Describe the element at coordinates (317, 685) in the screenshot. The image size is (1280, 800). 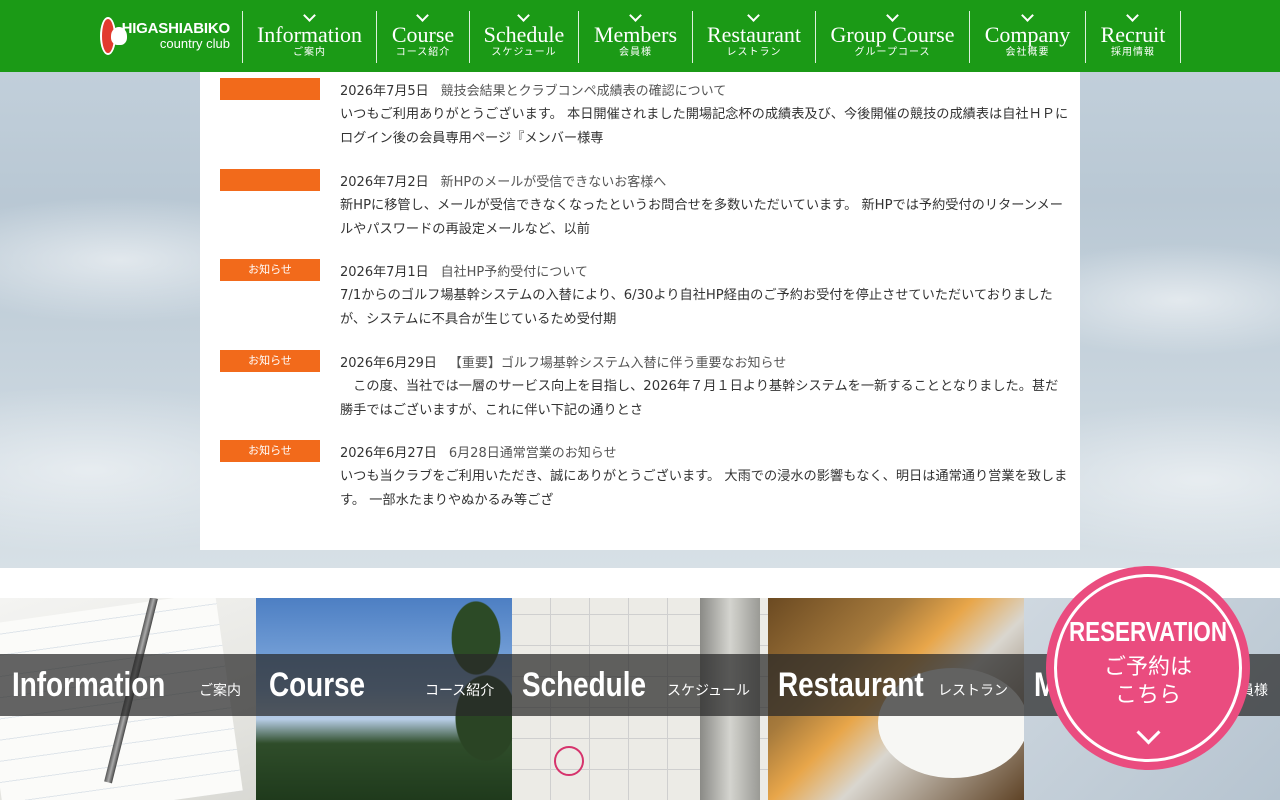
I see `banner-title-en: Course` at that location.